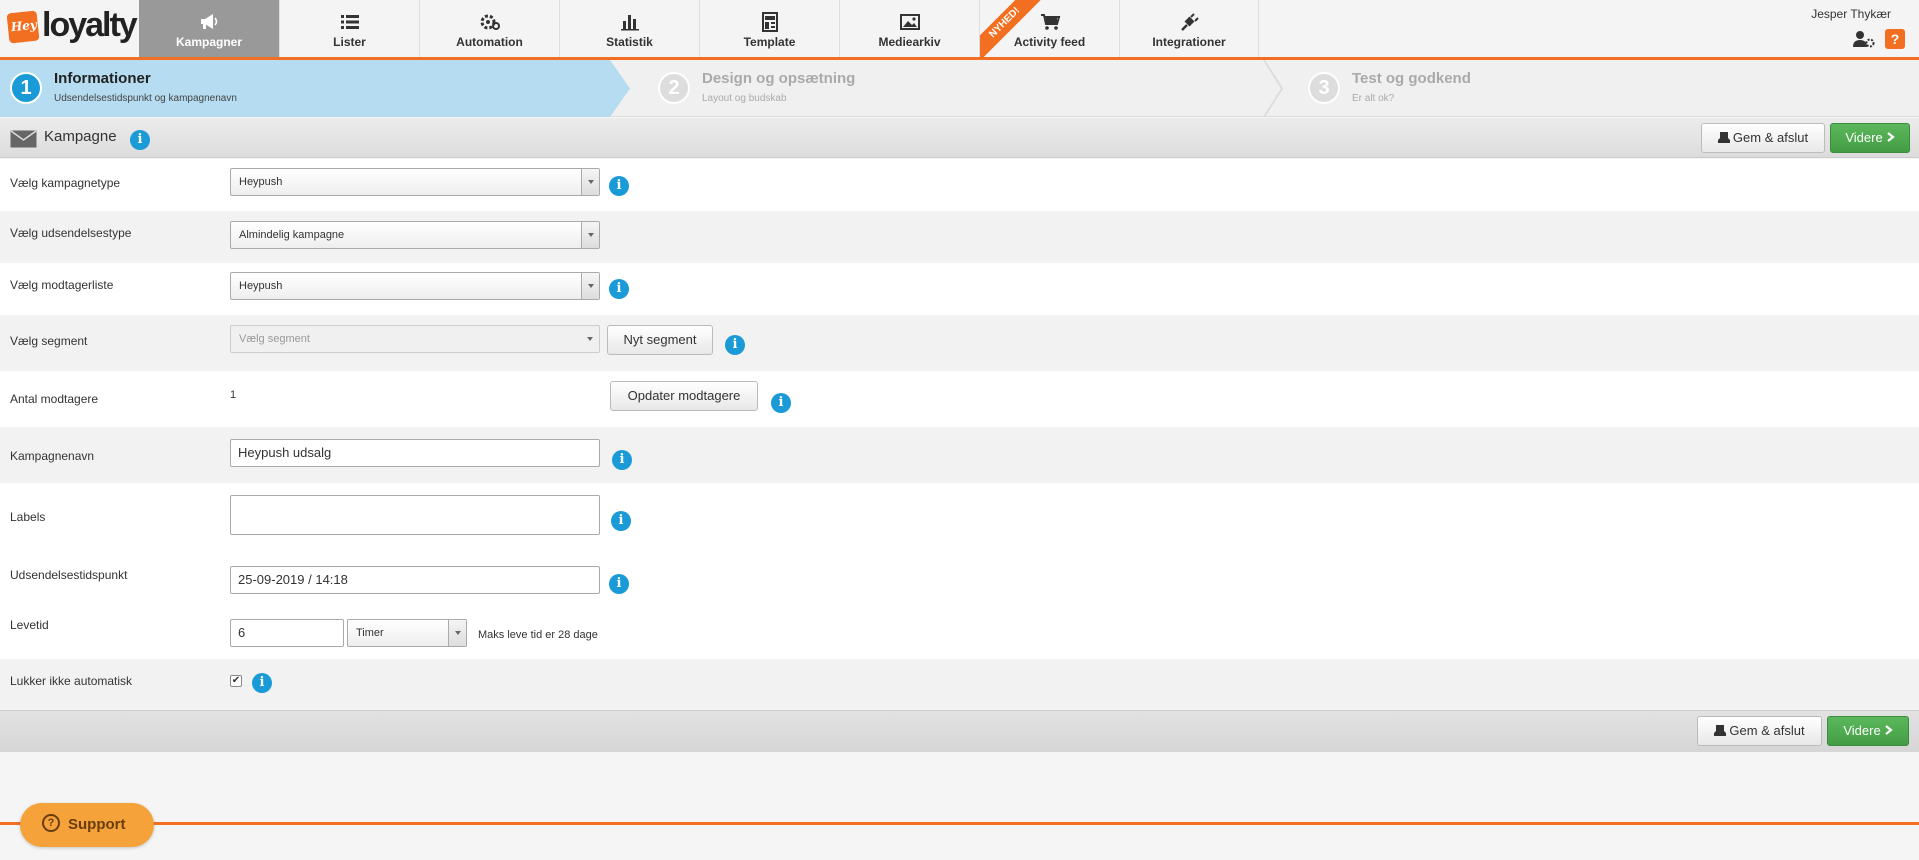  Describe the element at coordinates (959, 343) in the screenshot. I see `form-row-segment: Vælg segment Vælg segment Nyt segment i` at that location.